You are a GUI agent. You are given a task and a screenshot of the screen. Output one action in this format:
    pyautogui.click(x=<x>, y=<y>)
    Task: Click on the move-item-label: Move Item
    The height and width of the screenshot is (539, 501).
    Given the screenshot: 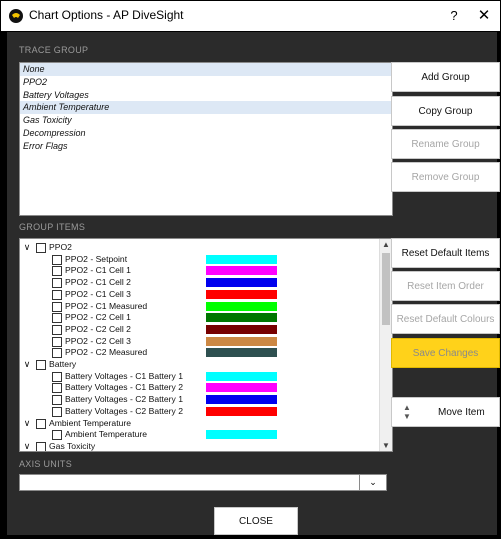 What is the action you would take?
    pyautogui.click(x=461, y=412)
    